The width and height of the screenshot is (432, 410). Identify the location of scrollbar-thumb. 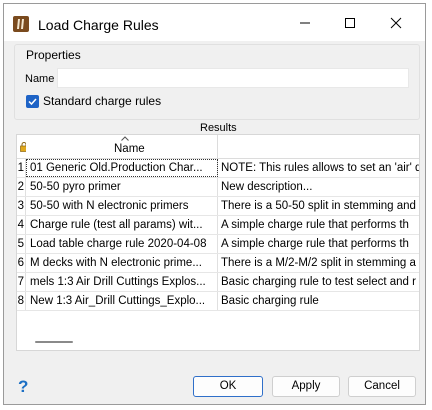
(54, 342).